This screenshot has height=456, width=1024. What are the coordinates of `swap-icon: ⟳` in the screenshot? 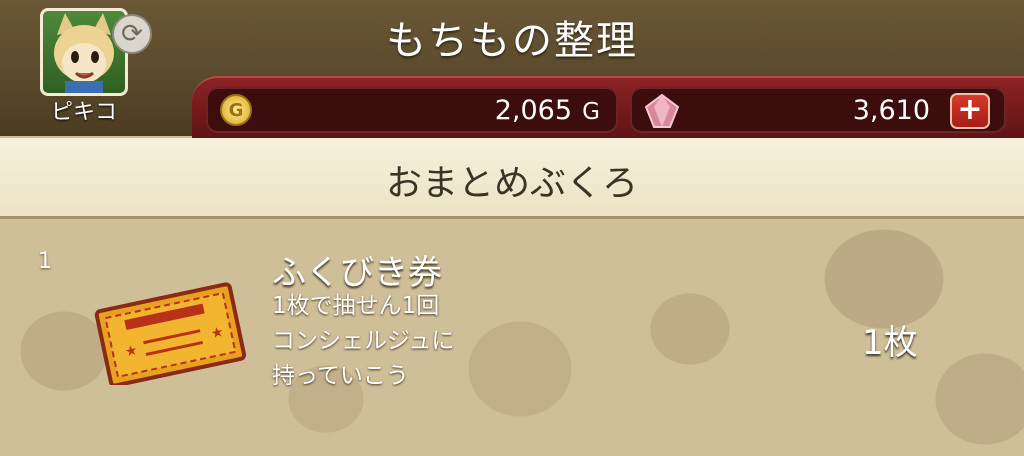 It's located at (132, 34).